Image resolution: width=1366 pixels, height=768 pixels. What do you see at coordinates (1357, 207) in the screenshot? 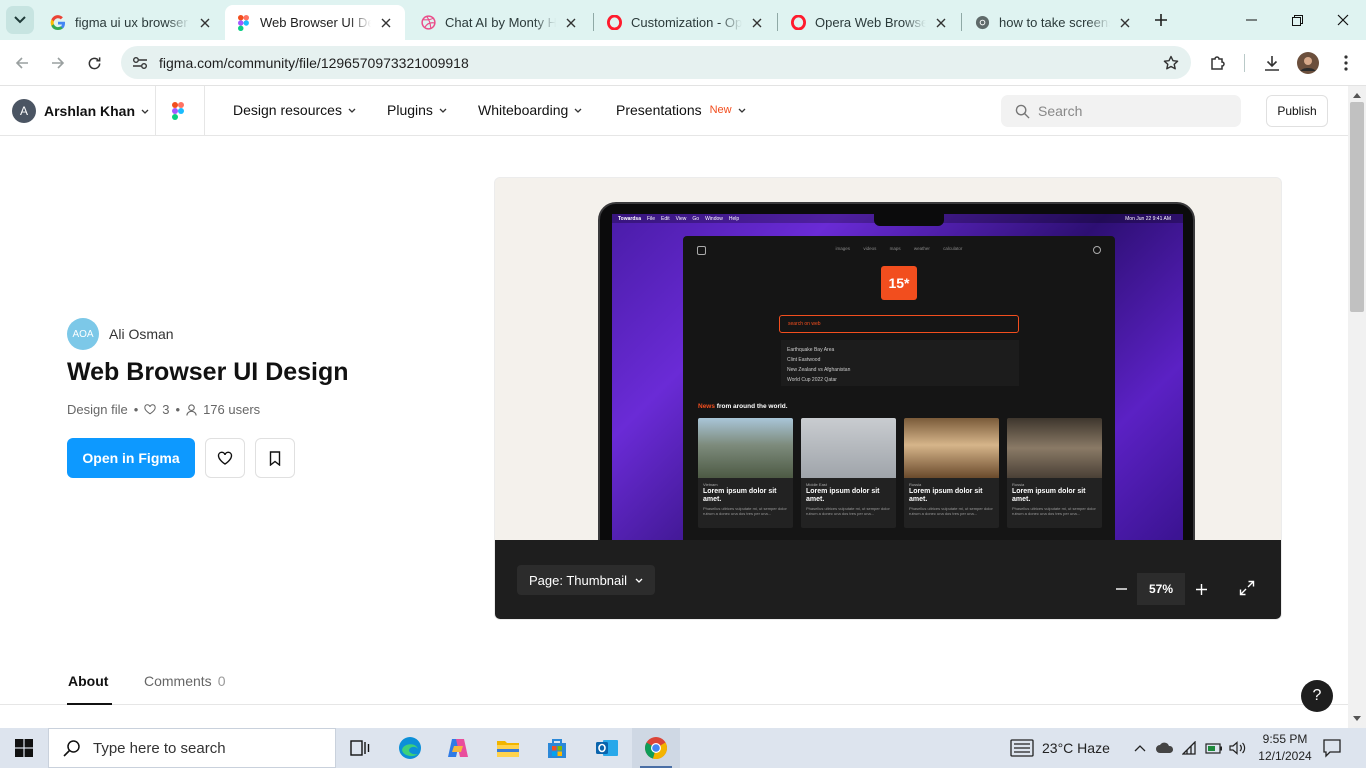
I see `scrollbar-thumb` at bounding box center [1357, 207].